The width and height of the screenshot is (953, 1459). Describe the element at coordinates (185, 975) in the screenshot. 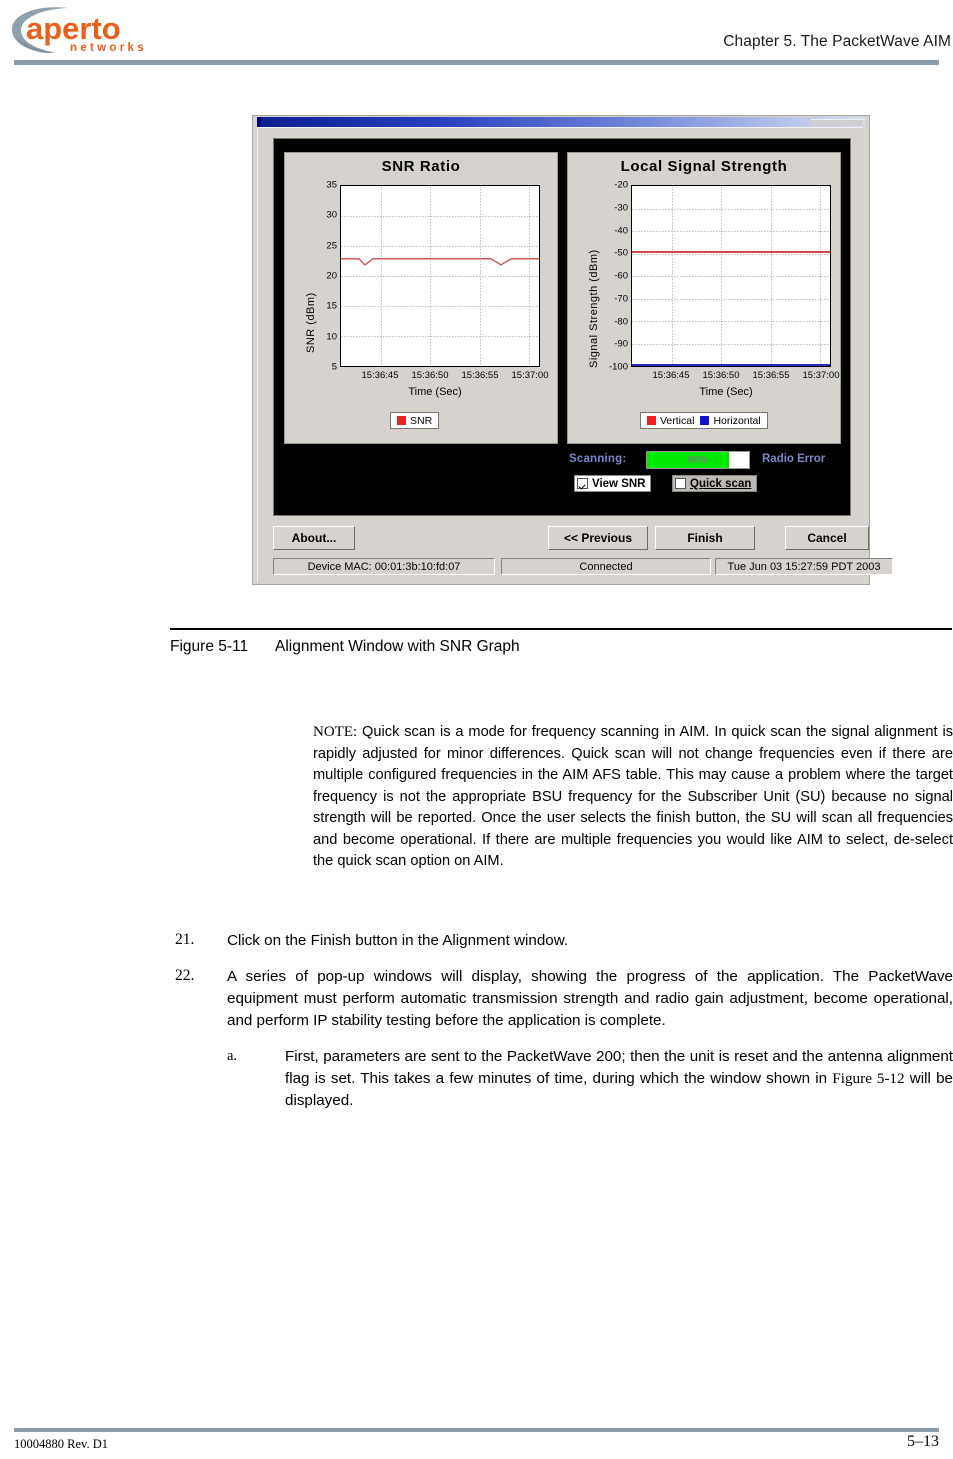

I see `list-item-number: 22.` at that location.